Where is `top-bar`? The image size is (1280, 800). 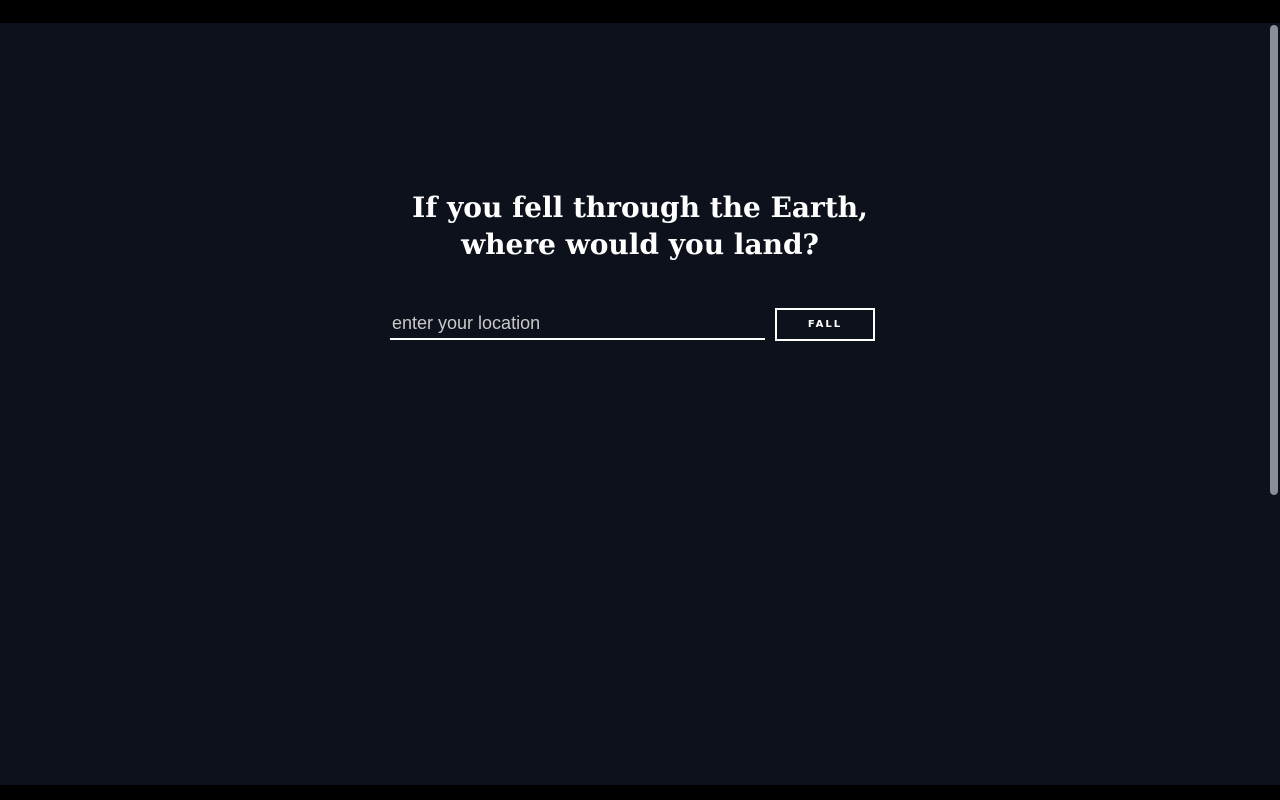 top-bar is located at coordinates (640, 11).